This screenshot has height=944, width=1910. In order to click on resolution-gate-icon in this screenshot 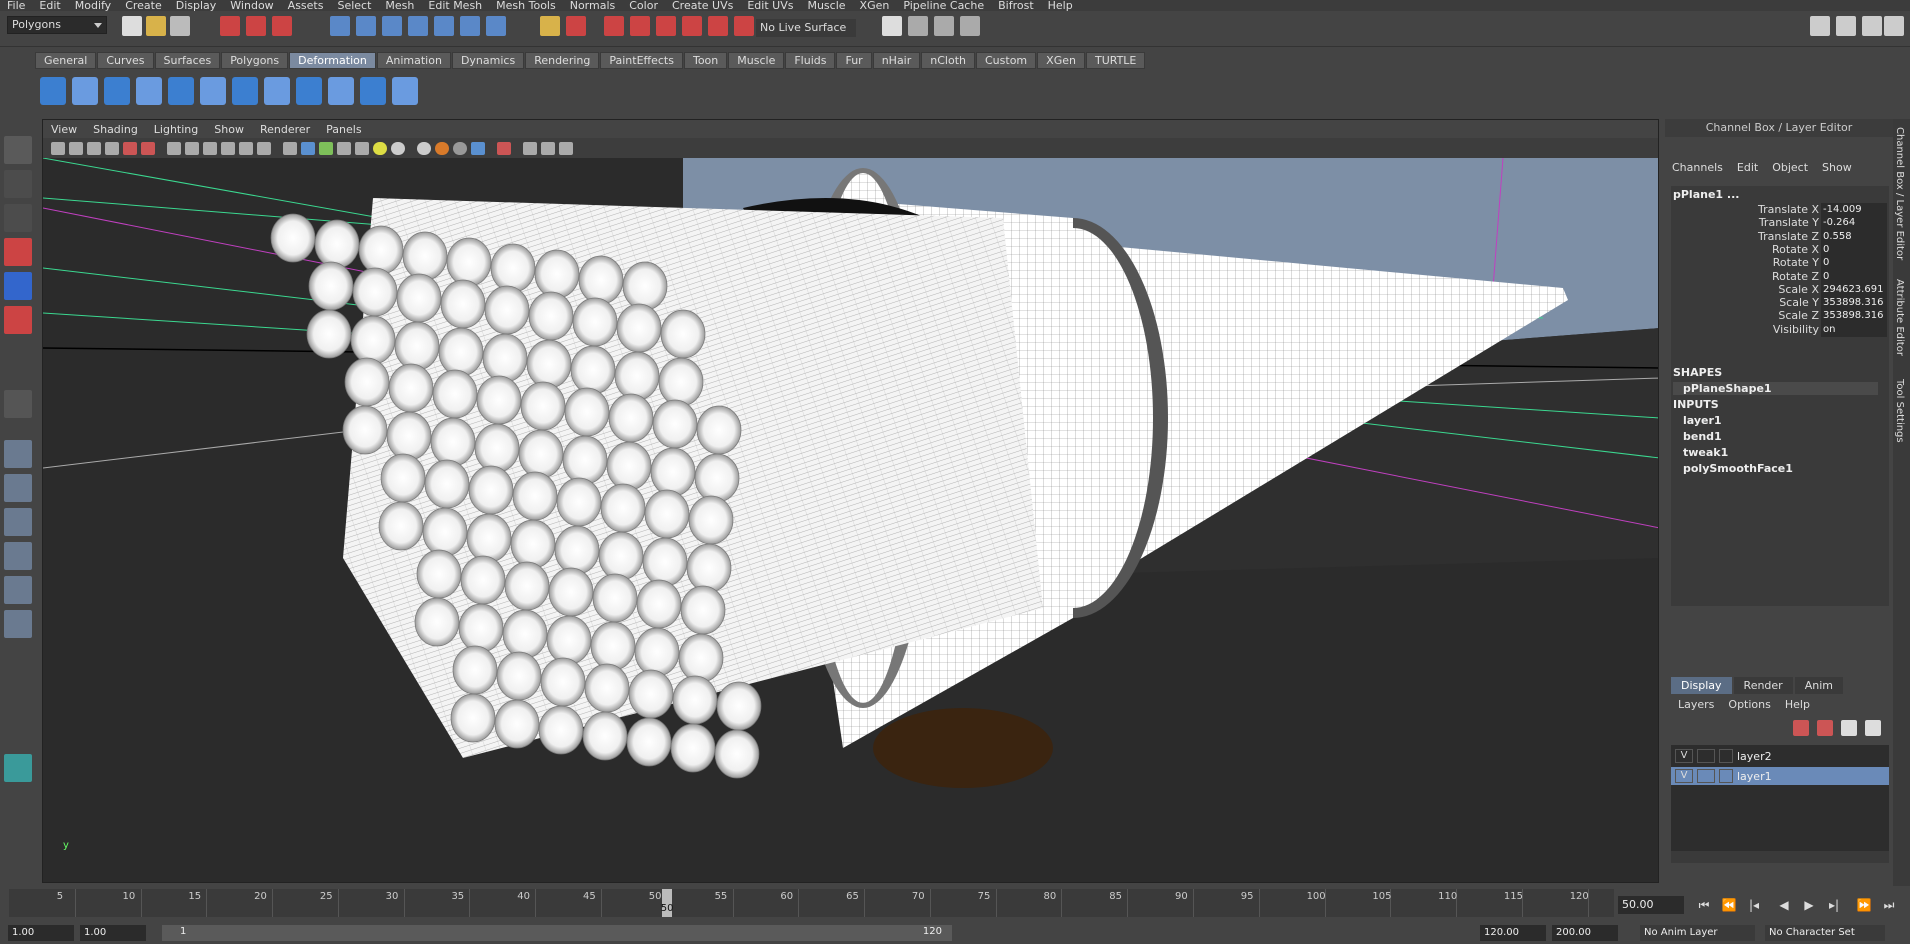, I will do `click(210, 148)`.